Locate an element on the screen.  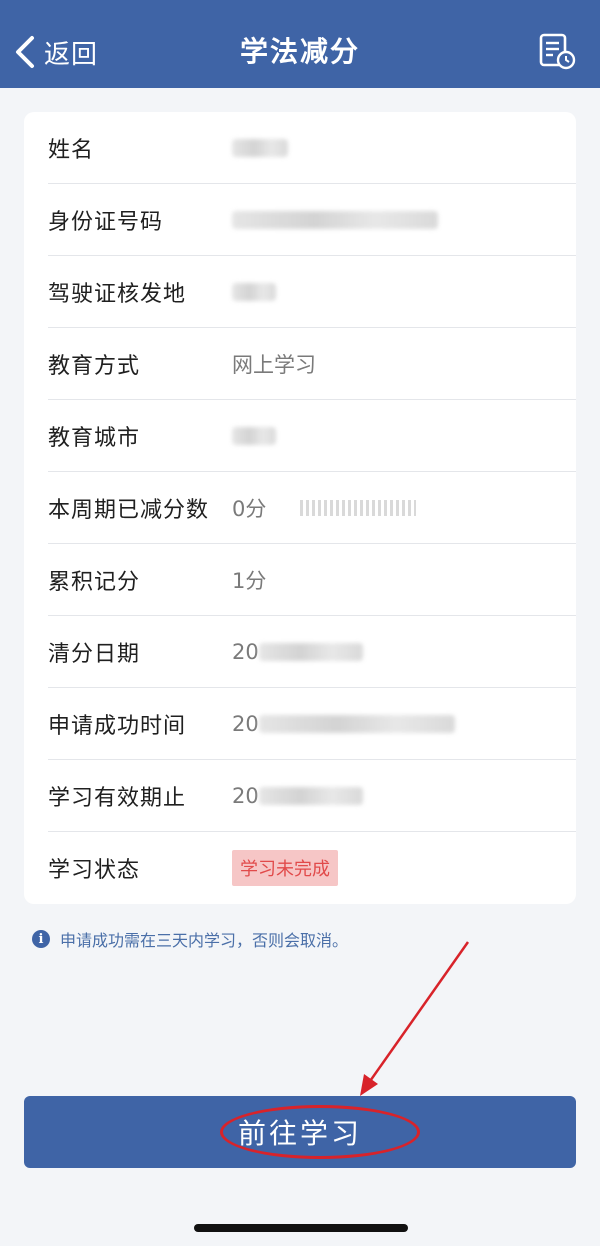
reduced-label: 本周期已减分数 is located at coordinates (129, 510).